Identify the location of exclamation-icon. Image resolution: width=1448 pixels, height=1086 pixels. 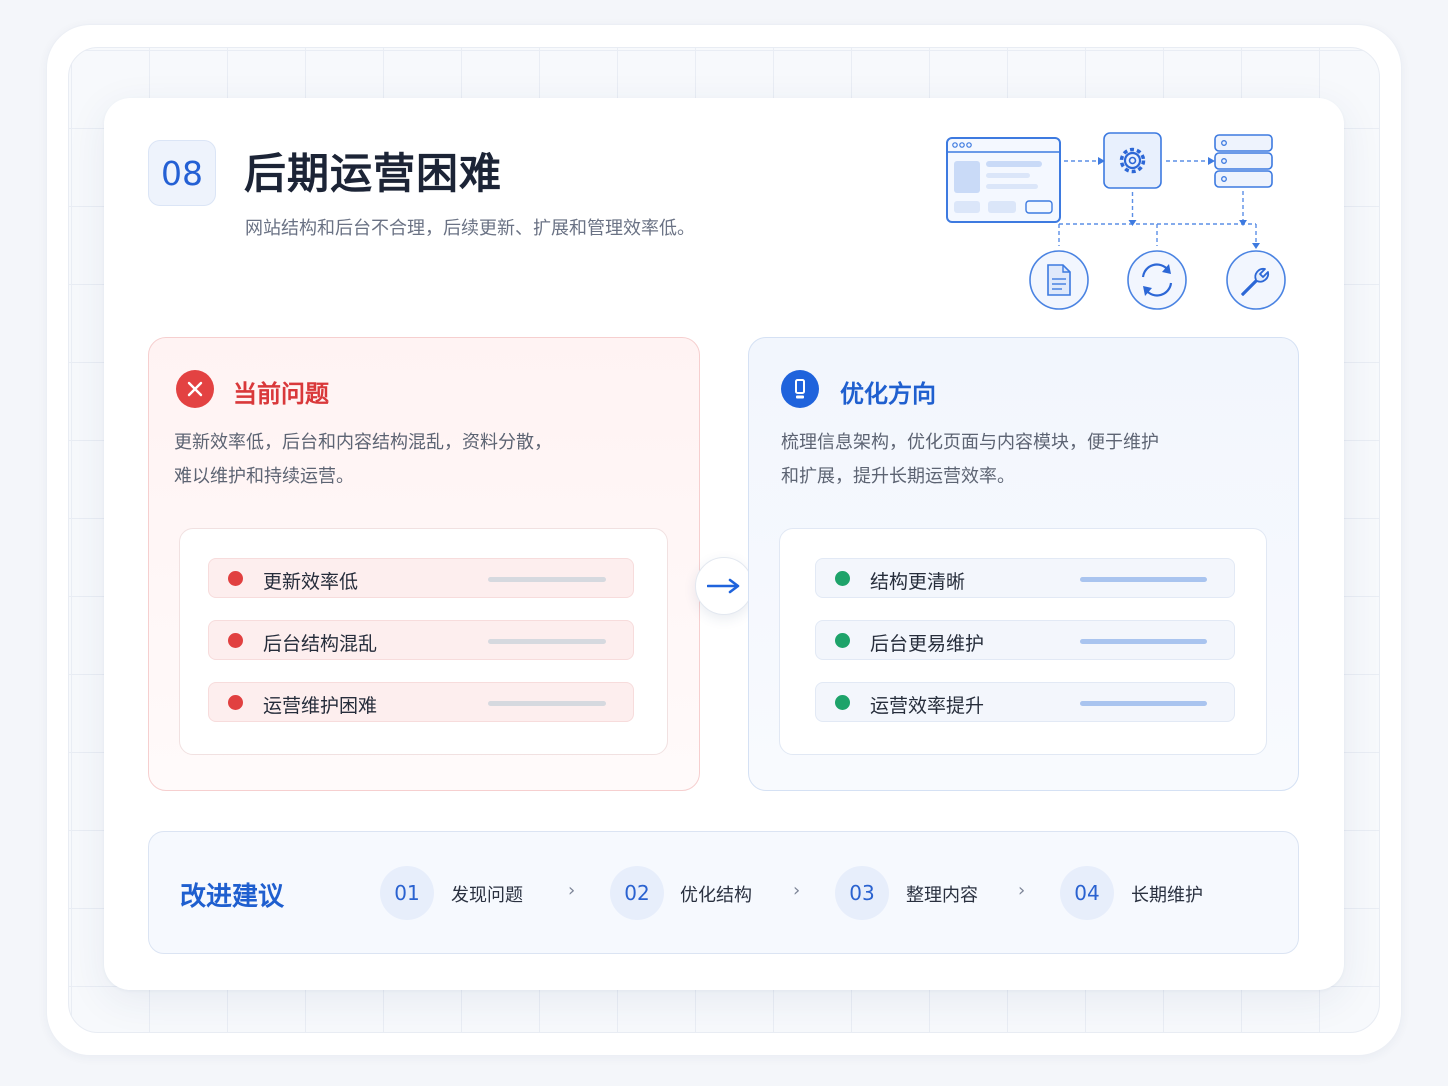
(800, 389).